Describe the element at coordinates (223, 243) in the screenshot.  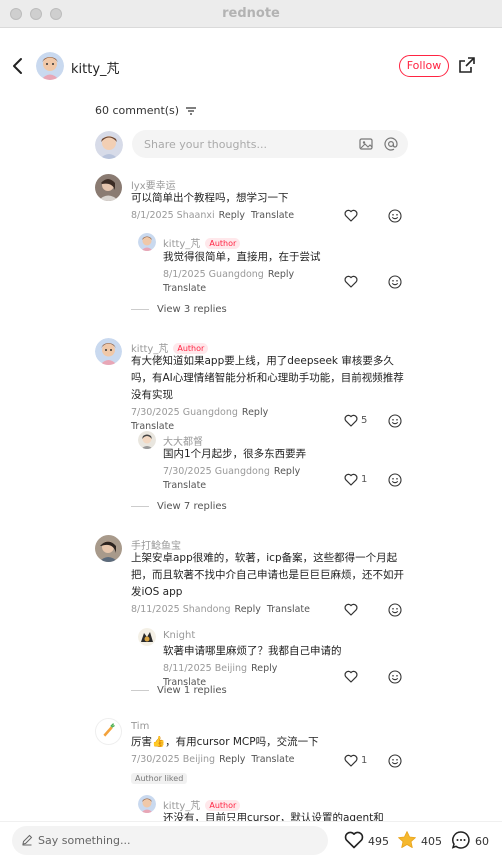
I see `author-badge: Author` at that location.